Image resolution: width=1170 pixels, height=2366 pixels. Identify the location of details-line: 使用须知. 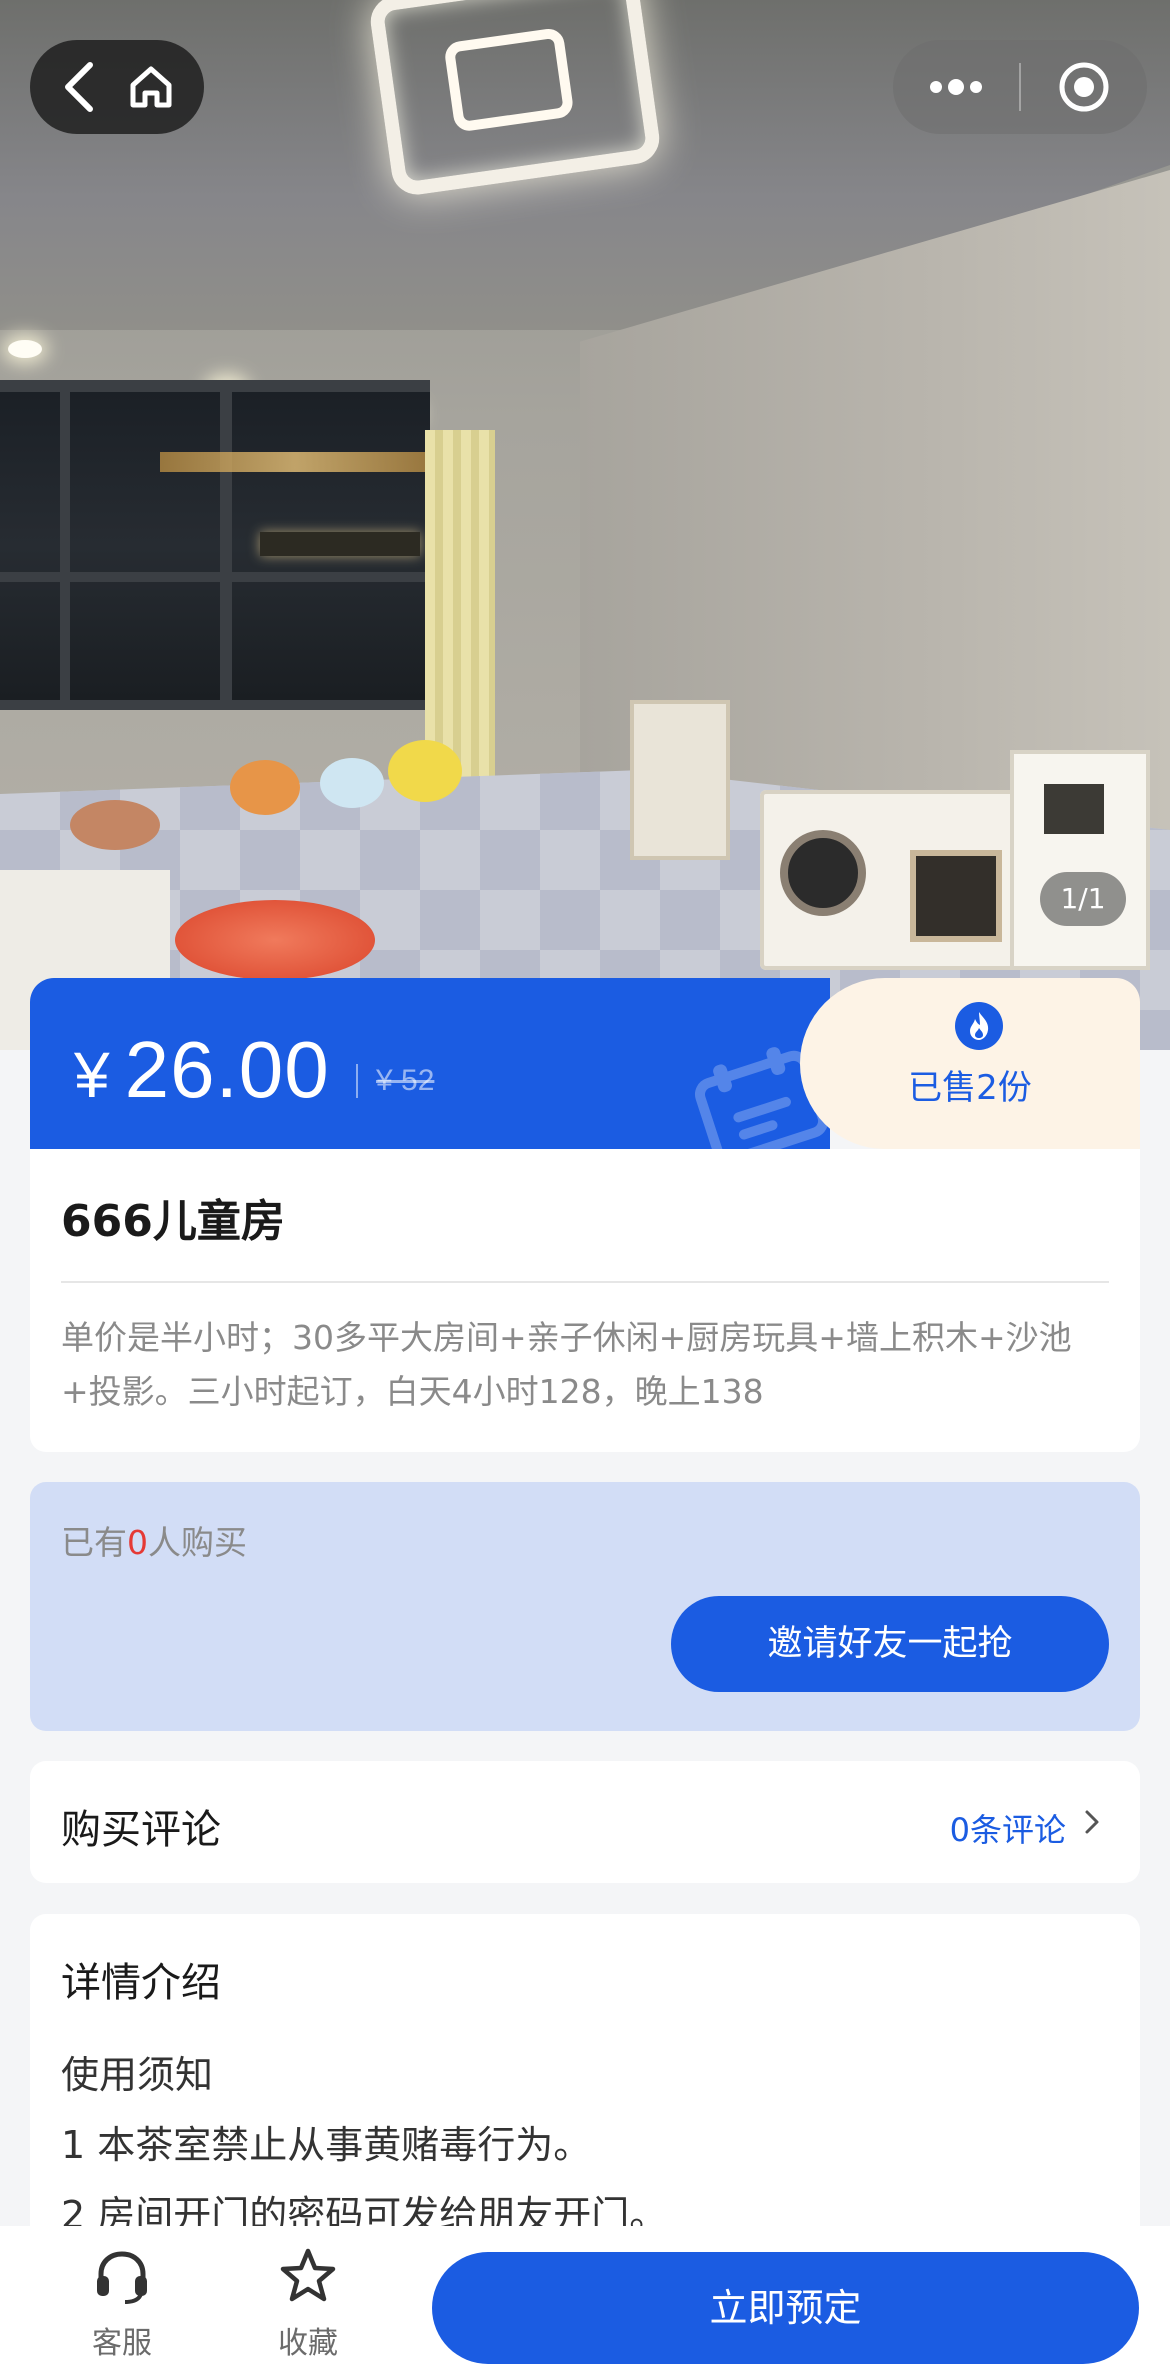
(137, 2075).